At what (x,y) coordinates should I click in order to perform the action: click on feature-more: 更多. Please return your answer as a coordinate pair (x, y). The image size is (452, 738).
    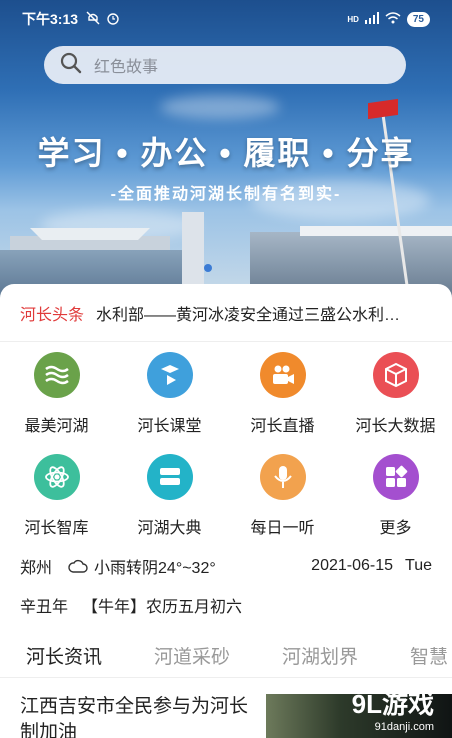
    Looking at the image, I should click on (395, 497).